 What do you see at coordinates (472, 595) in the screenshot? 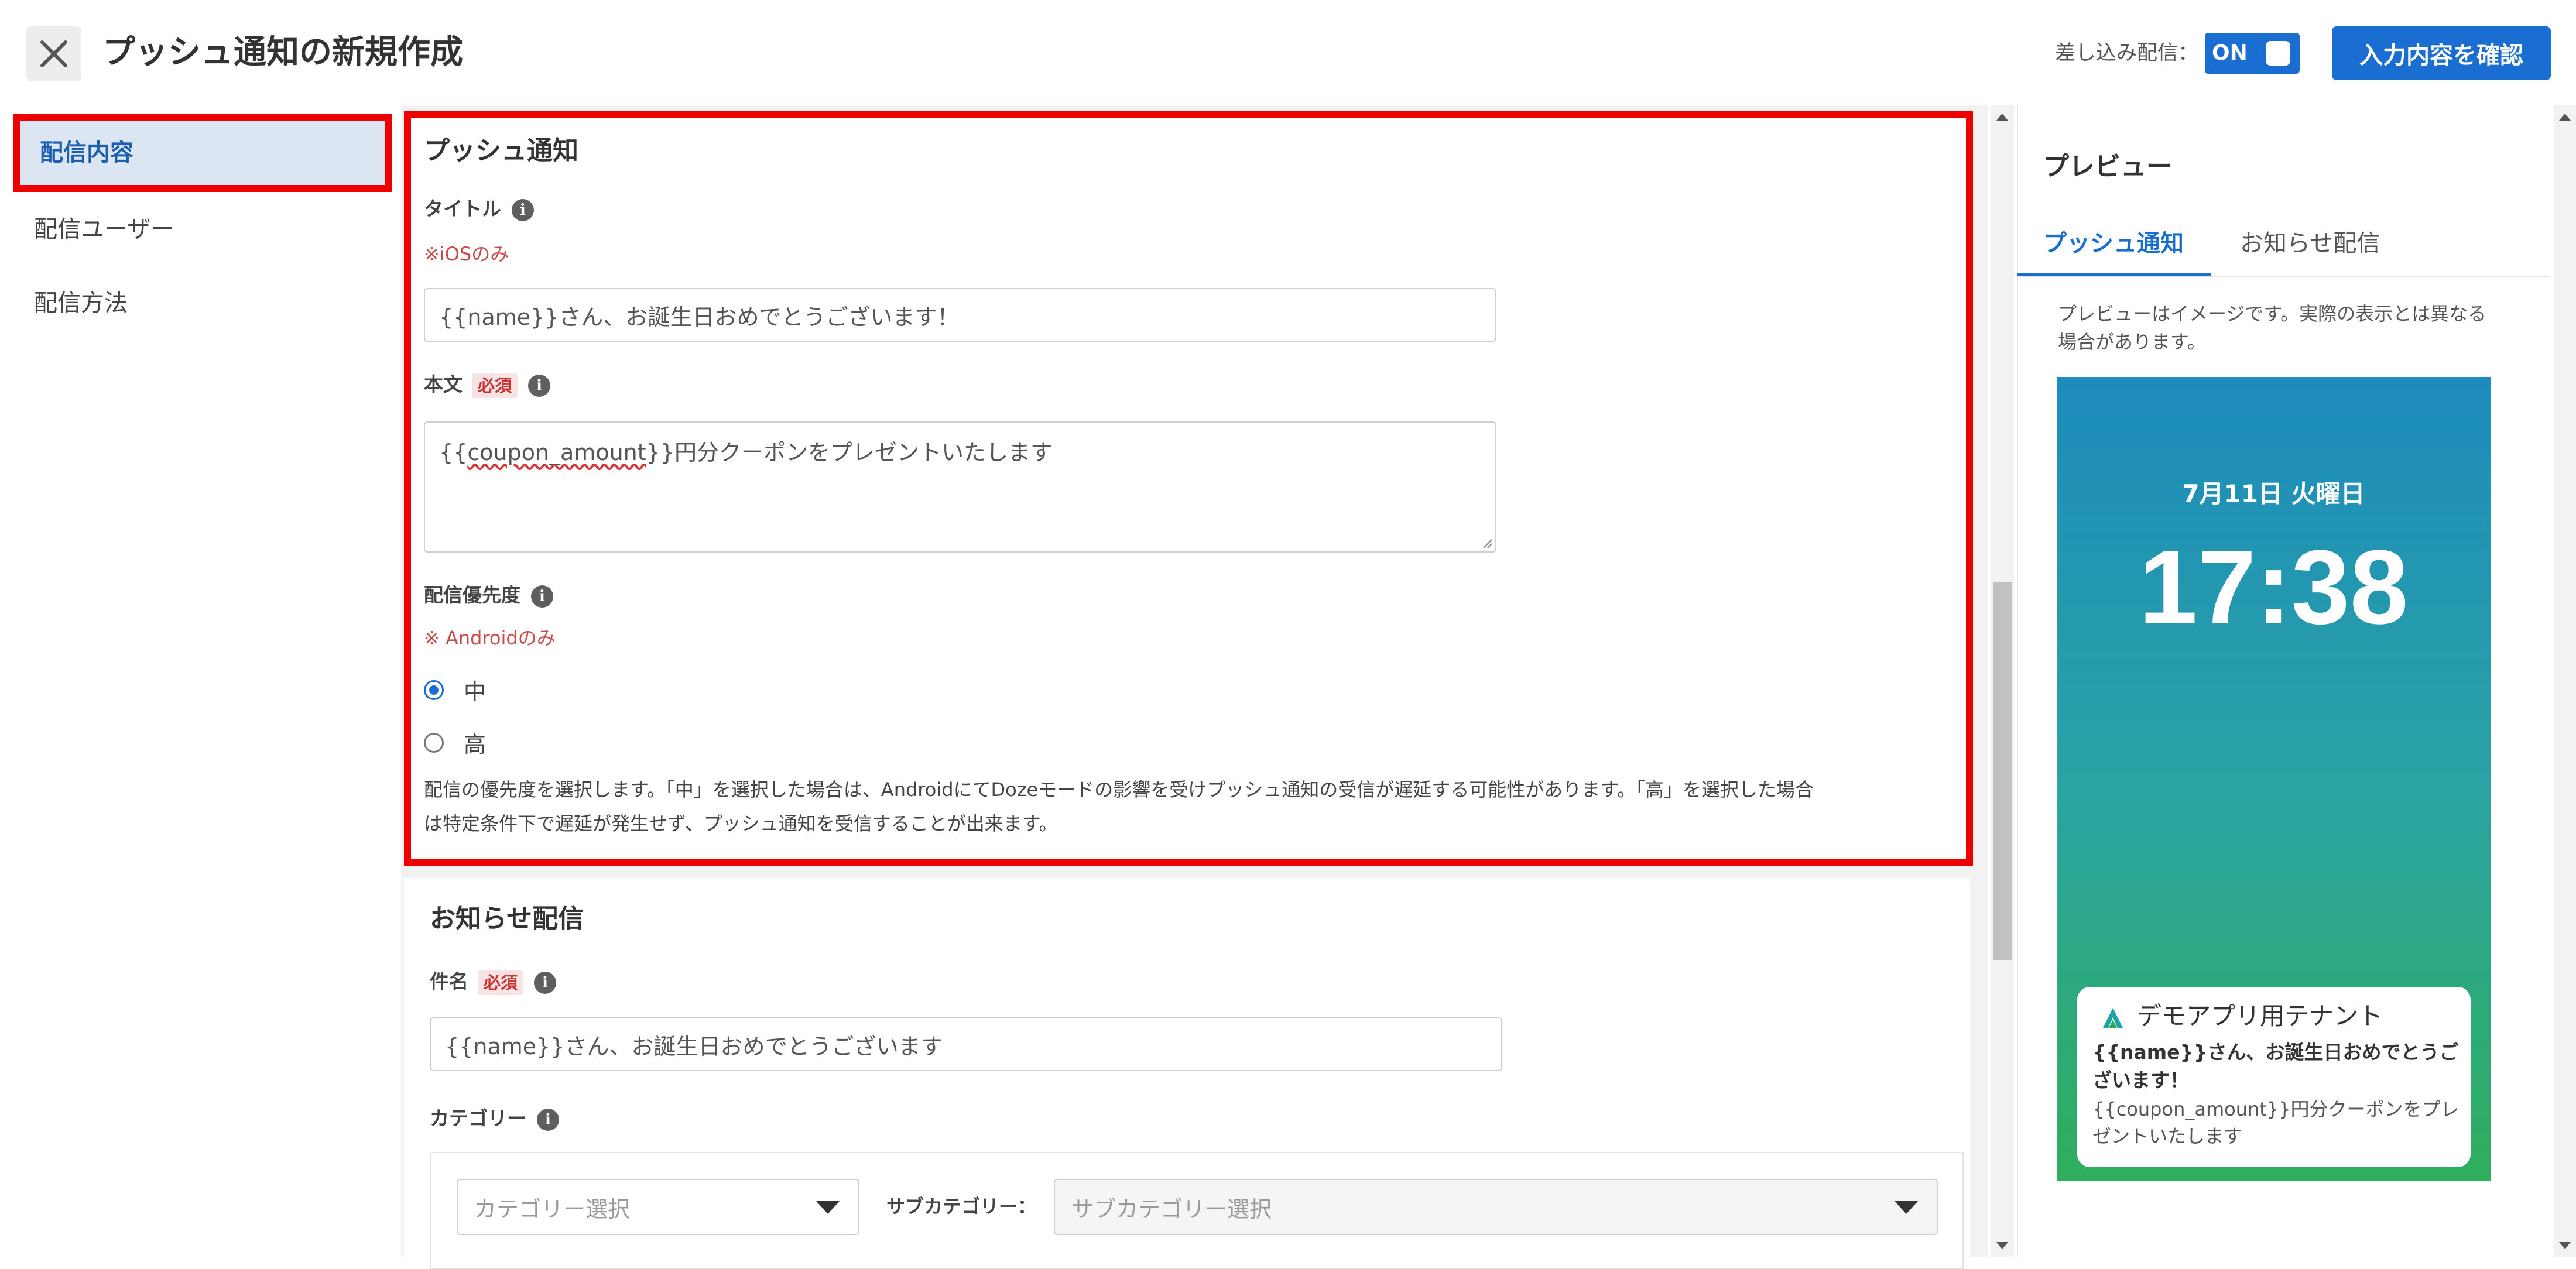
I see `priority-label-text: 配信優先度` at bounding box center [472, 595].